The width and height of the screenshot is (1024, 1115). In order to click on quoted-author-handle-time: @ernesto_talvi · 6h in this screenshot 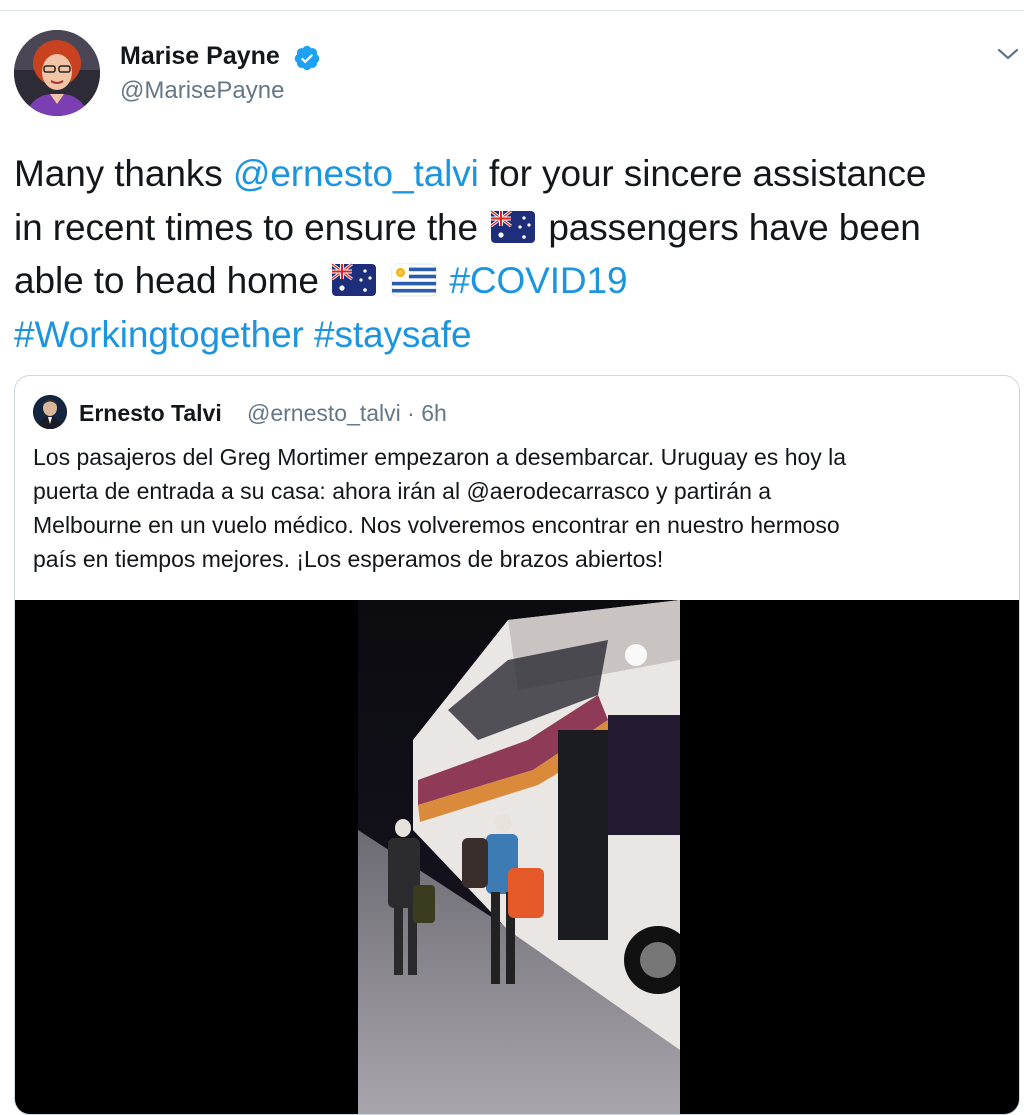, I will do `click(347, 413)`.